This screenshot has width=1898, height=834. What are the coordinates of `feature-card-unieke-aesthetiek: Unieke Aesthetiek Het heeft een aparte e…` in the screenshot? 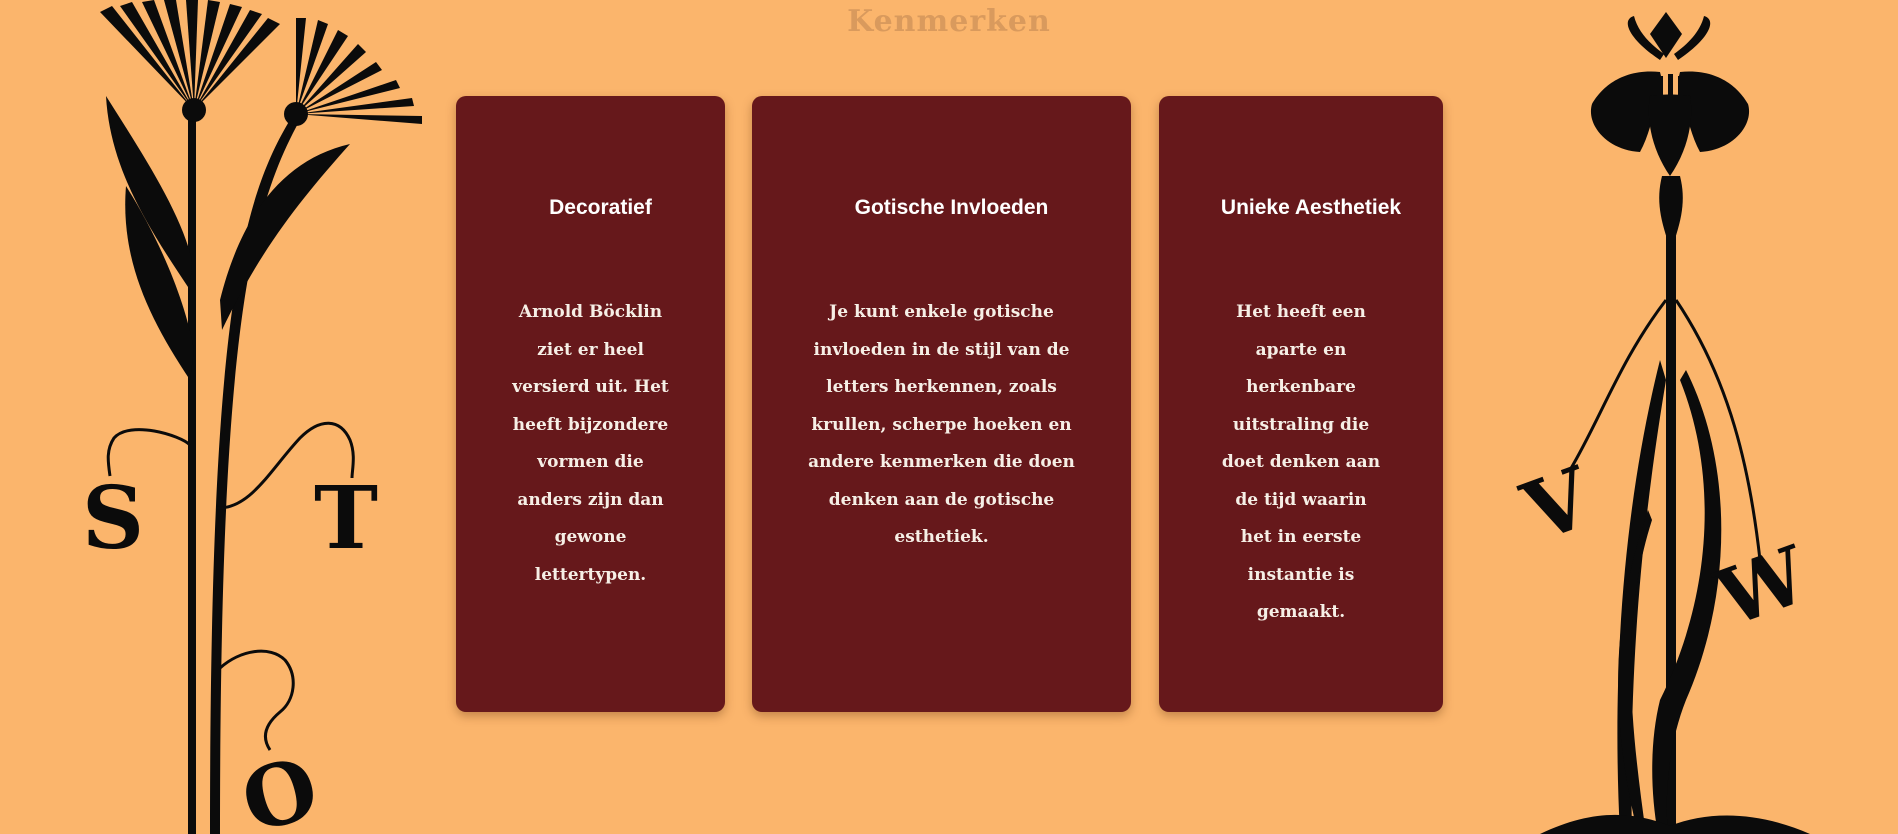 It's located at (1301, 404).